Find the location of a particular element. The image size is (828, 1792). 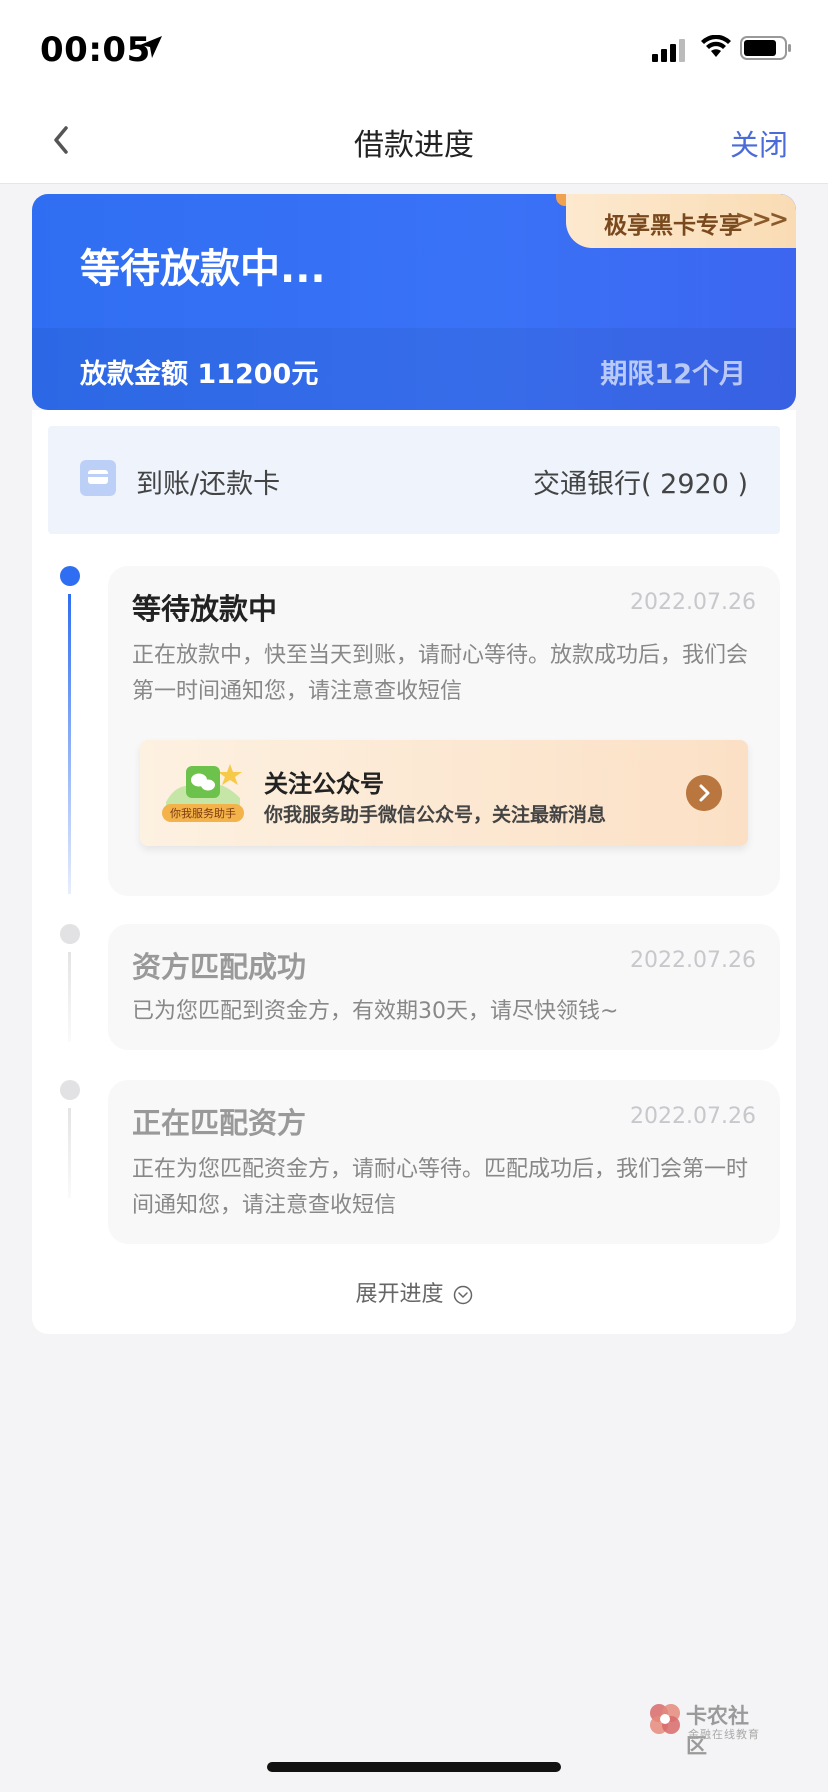

bank-card-value: 交通银行( 2920 ) is located at coordinates (640, 484).